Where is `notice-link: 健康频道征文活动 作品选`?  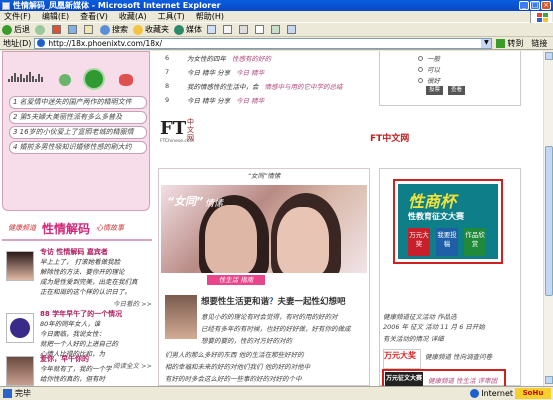
notice-link: 健康频道征文活动 作品选 is located at coordinates (450, 316).